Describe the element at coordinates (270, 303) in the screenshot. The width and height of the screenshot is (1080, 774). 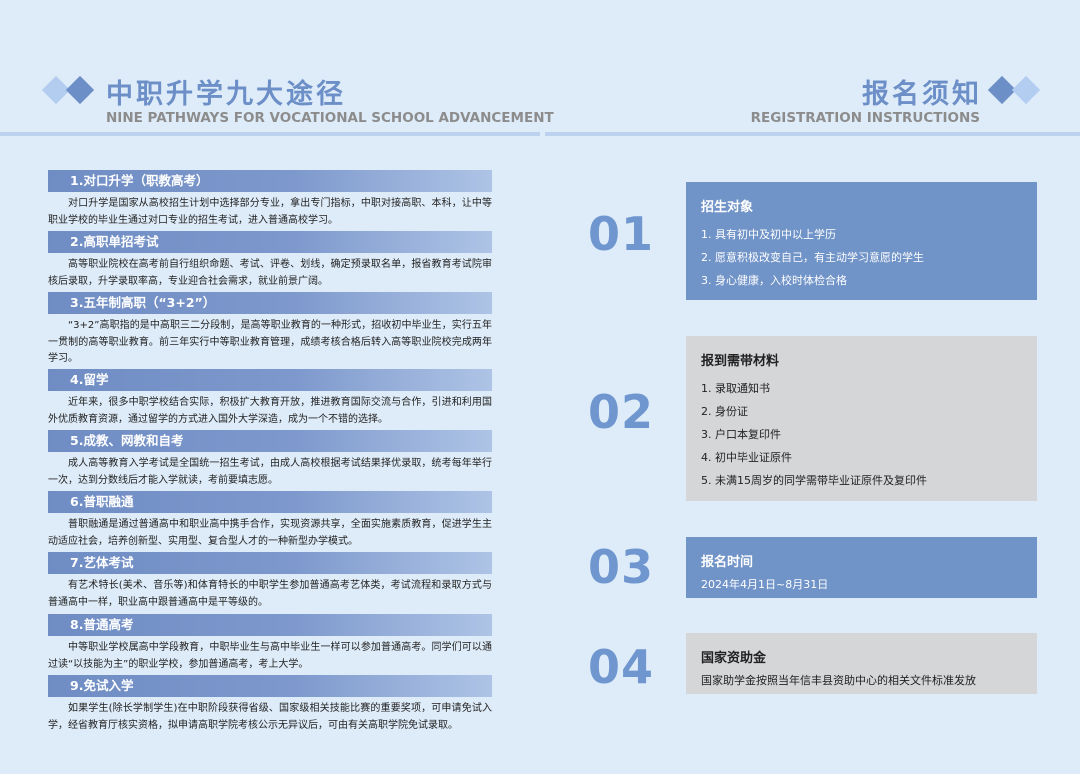
I see `pathway-title: 3.五年制高职（“3+2”）` at that location.